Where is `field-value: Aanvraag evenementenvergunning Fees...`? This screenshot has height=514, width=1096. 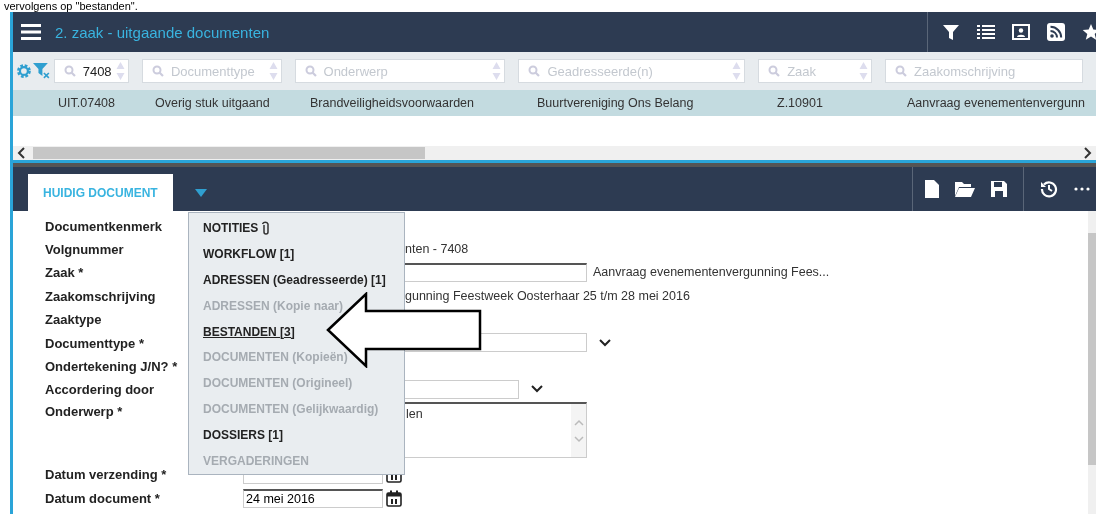 field-value: Aanvraag evenementenvergunning Fees... is located at coordinates (711, 272).